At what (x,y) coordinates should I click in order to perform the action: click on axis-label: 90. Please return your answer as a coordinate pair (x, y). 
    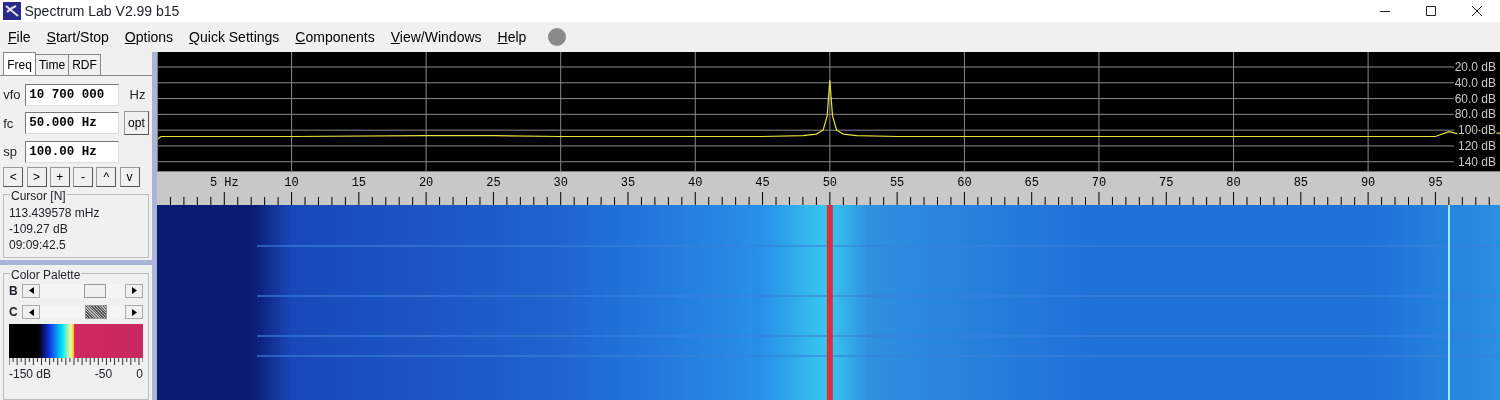
    Looking at the image, I should click on (1368, 183).